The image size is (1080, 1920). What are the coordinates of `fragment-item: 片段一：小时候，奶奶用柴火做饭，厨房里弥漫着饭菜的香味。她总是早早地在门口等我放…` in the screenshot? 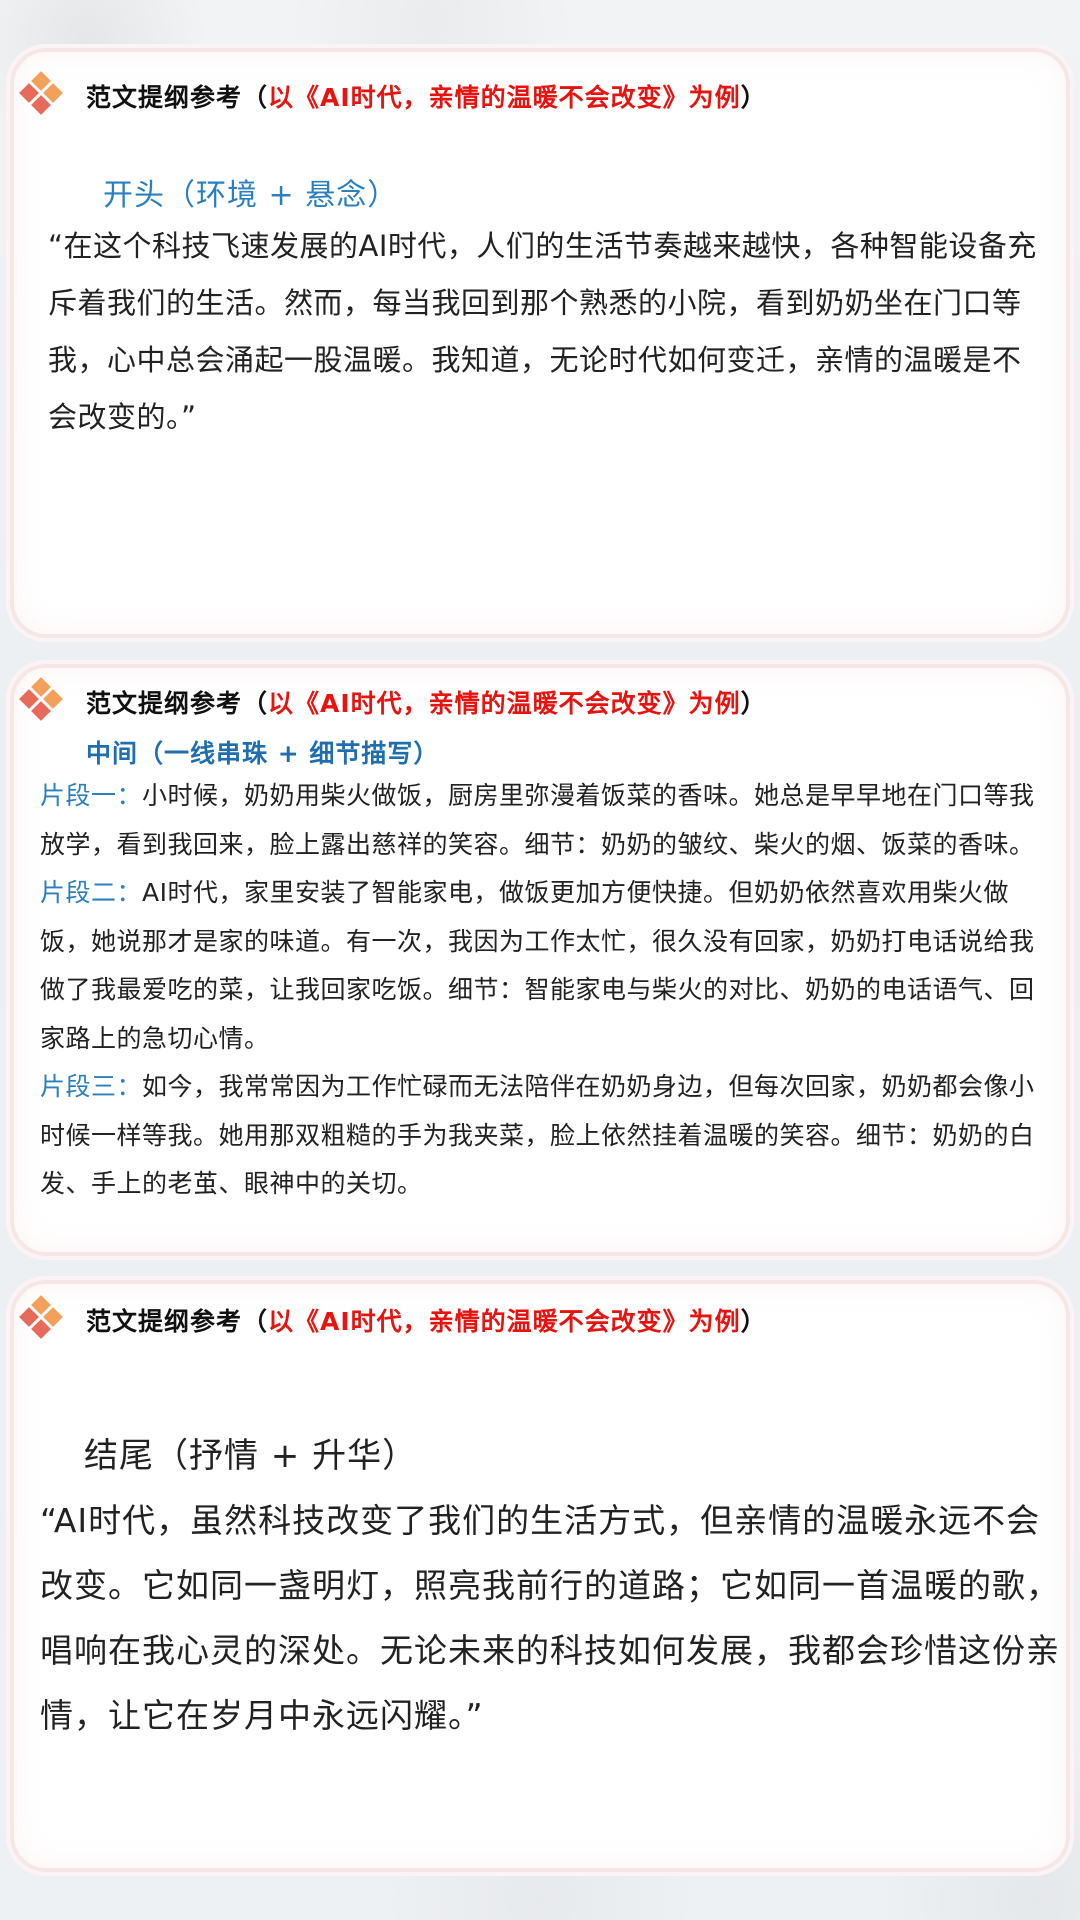 It's located at (548, 820).